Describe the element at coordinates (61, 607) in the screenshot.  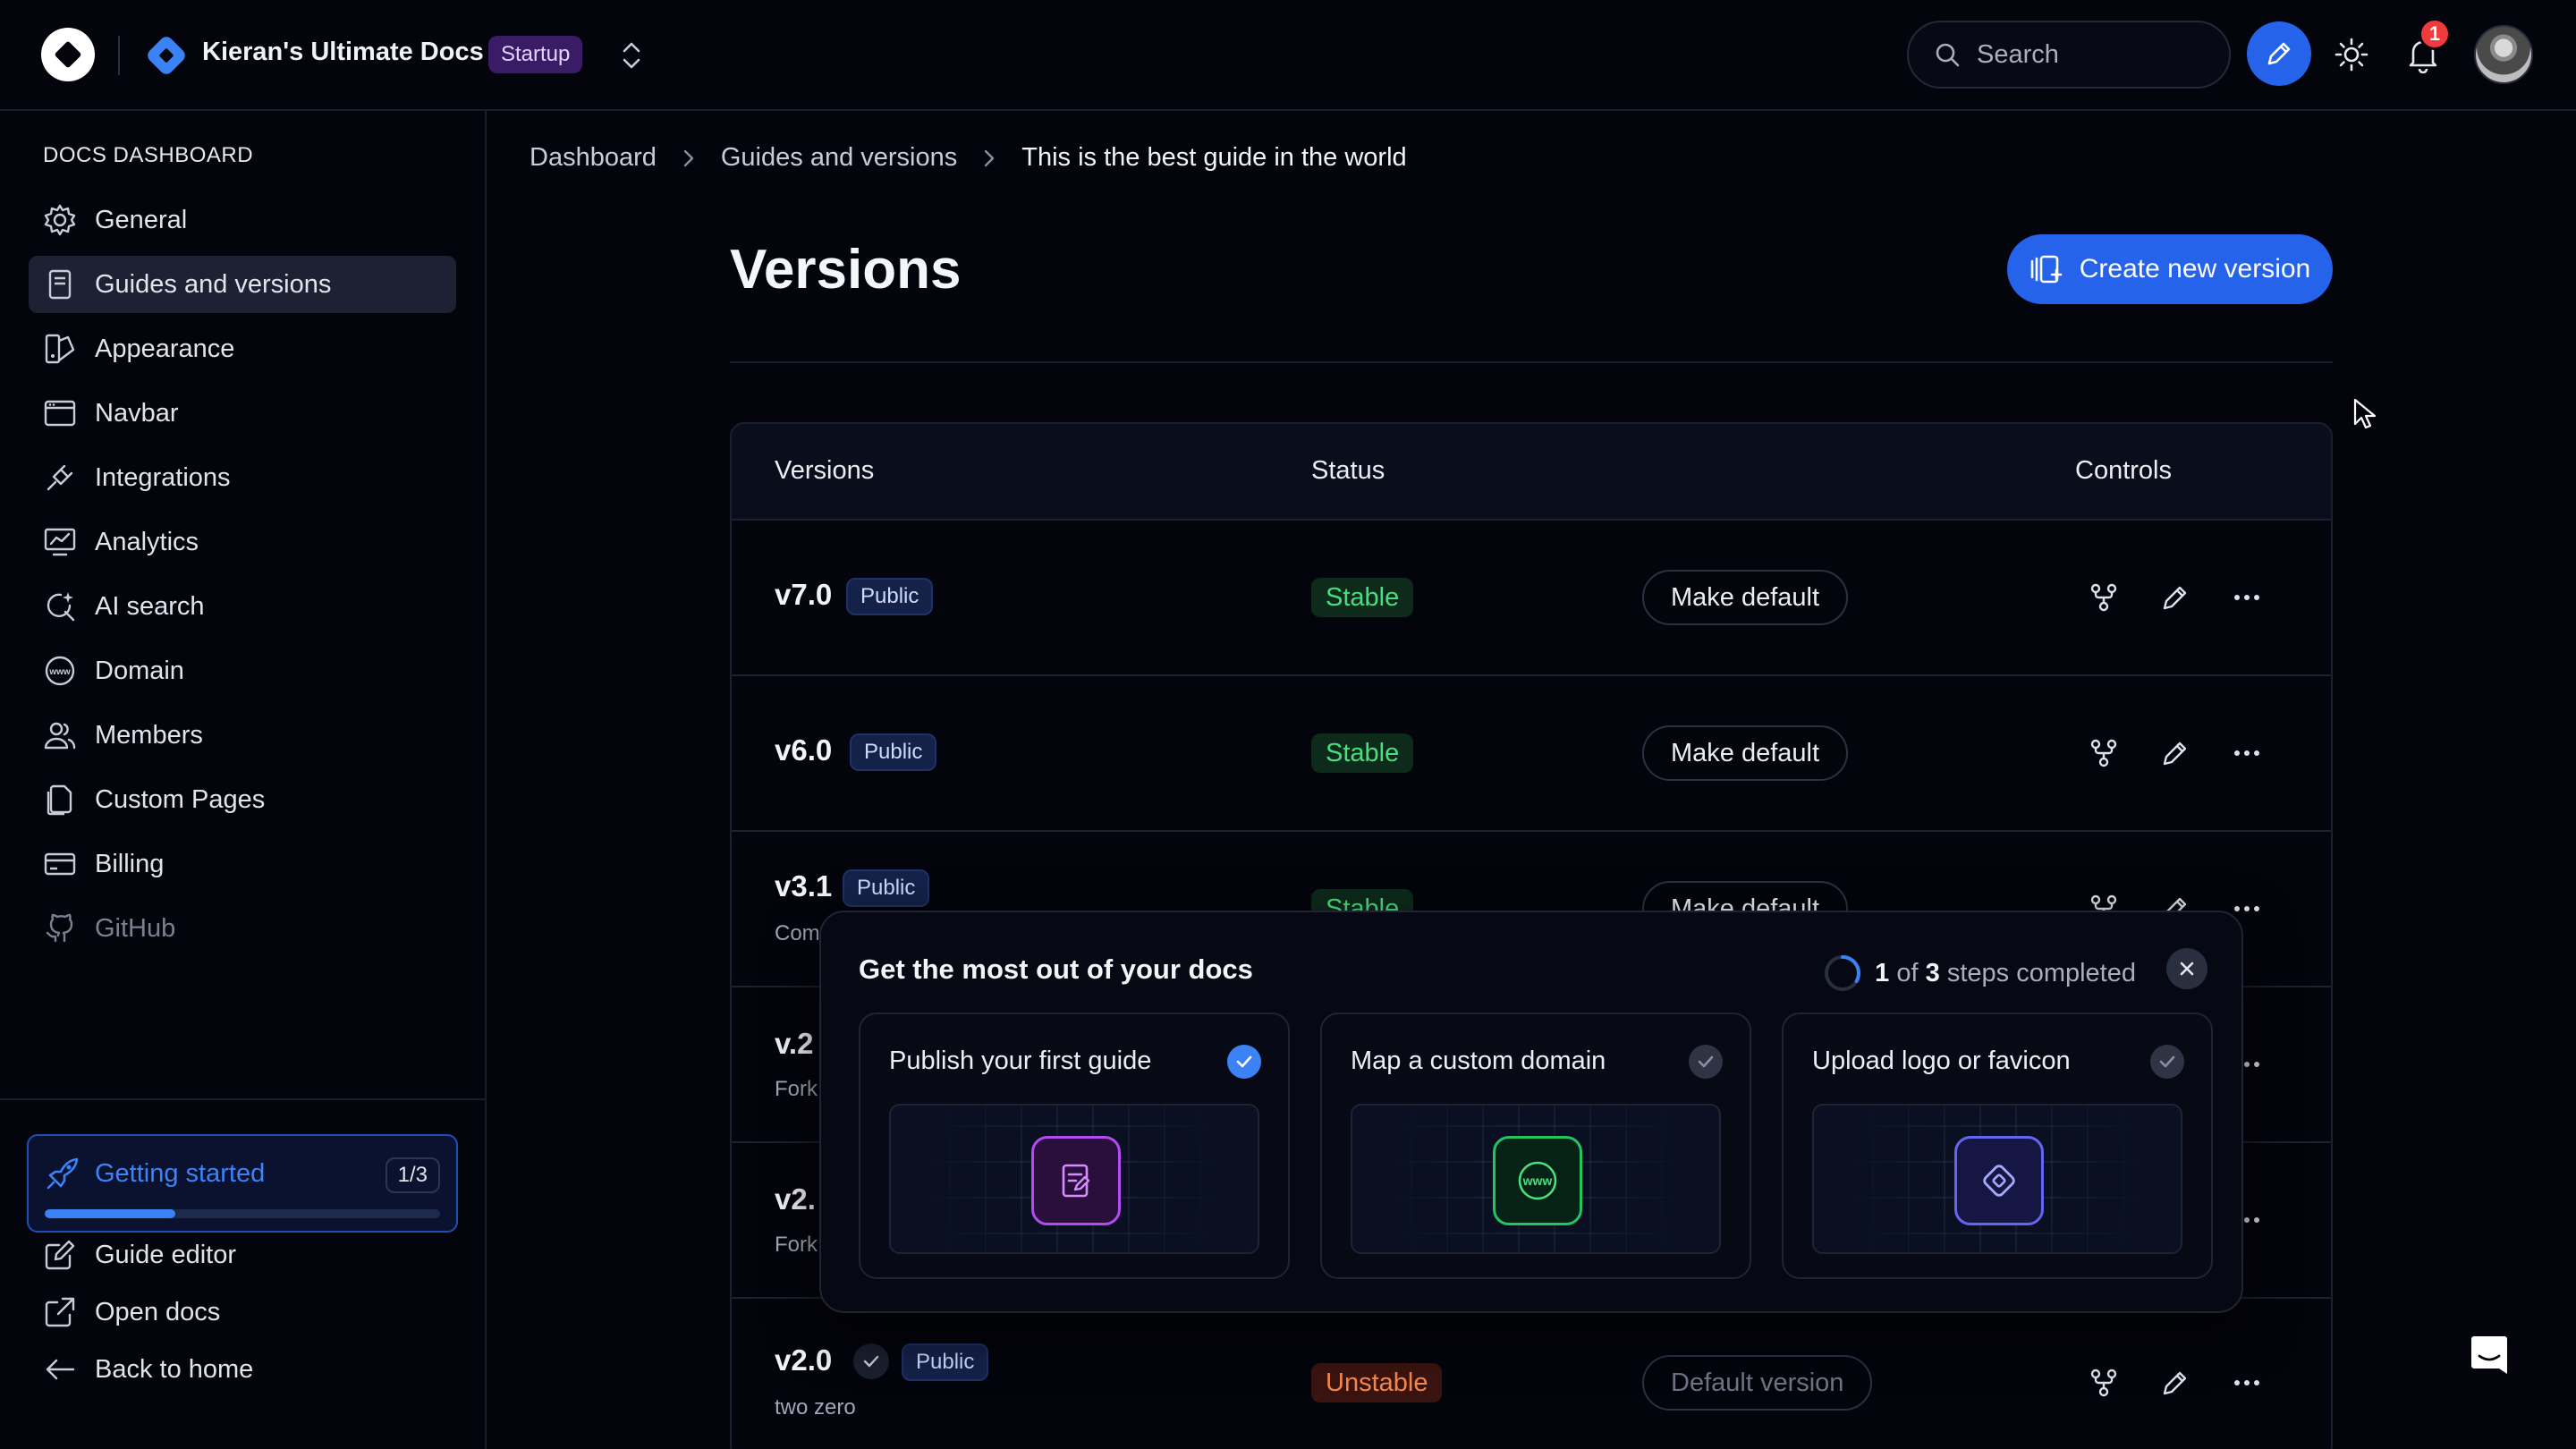
I see `ai-search-icon` at that location.